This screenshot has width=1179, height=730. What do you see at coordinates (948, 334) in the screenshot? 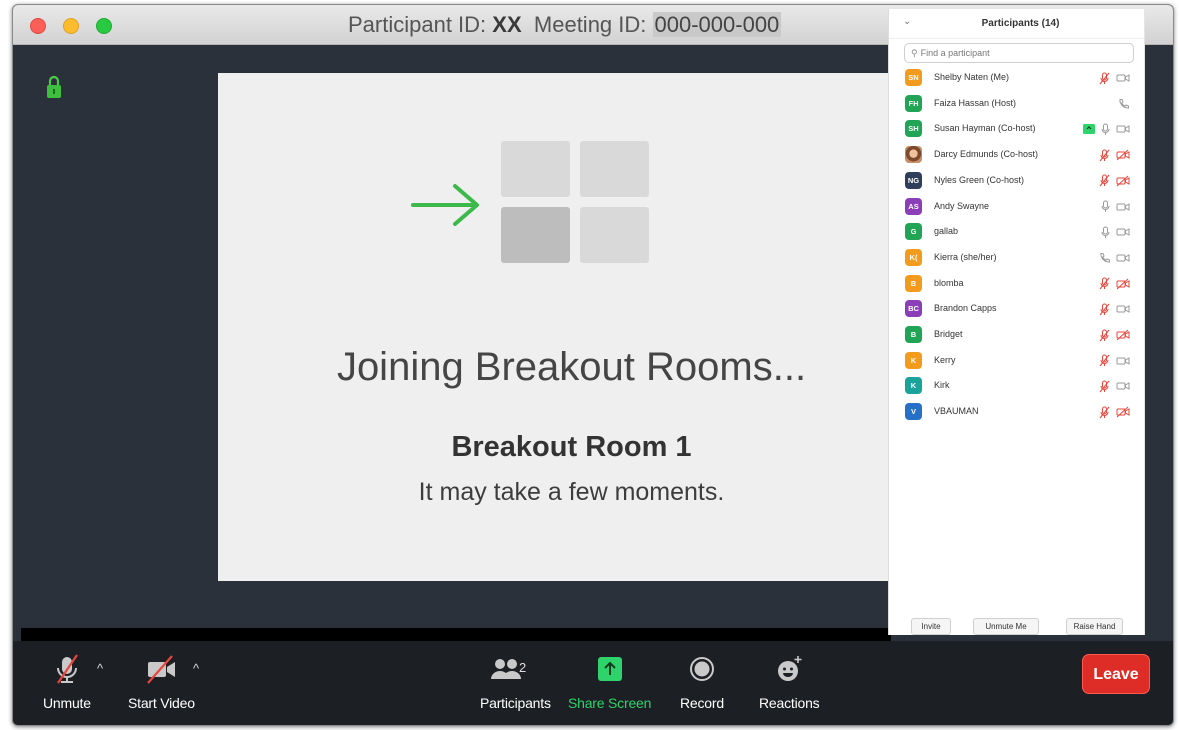
I see `participant-name: Bridget` at bounding box center [948, 334].